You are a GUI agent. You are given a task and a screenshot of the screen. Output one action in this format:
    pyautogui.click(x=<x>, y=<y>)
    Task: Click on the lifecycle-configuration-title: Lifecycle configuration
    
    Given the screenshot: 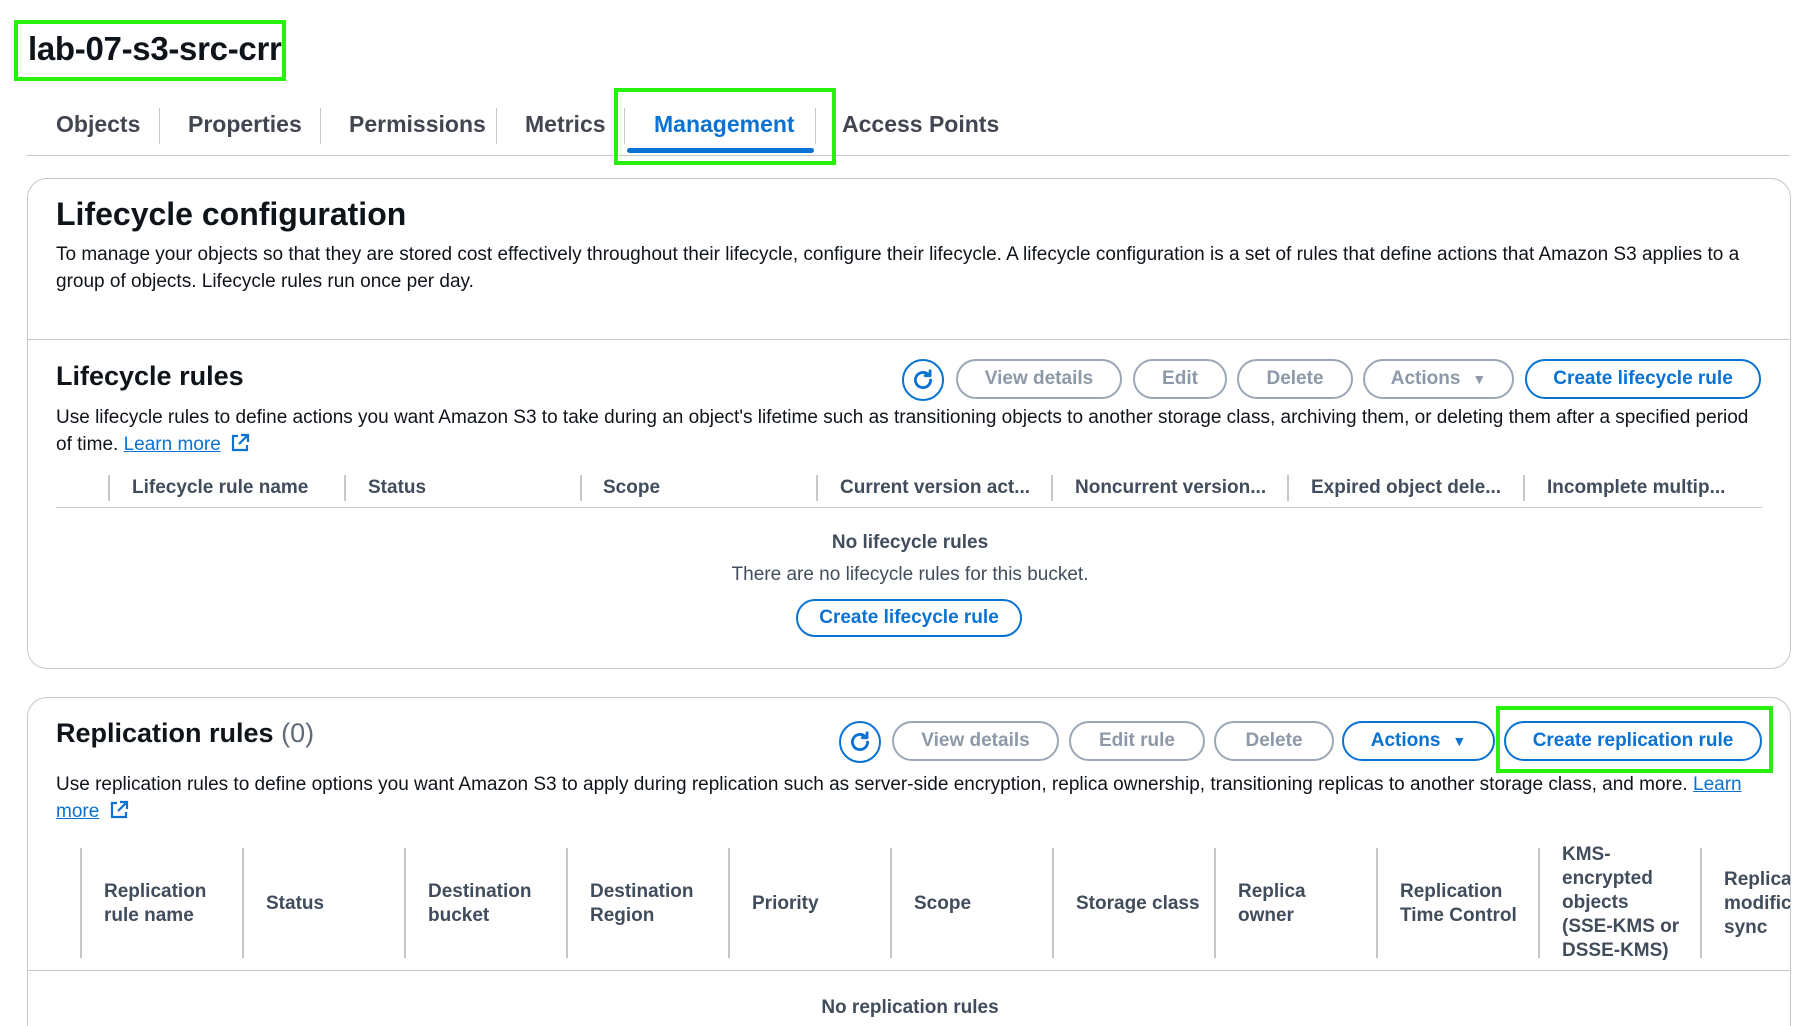 What is the action you would take?
    pyautogui.click(x=231, y=214)
    